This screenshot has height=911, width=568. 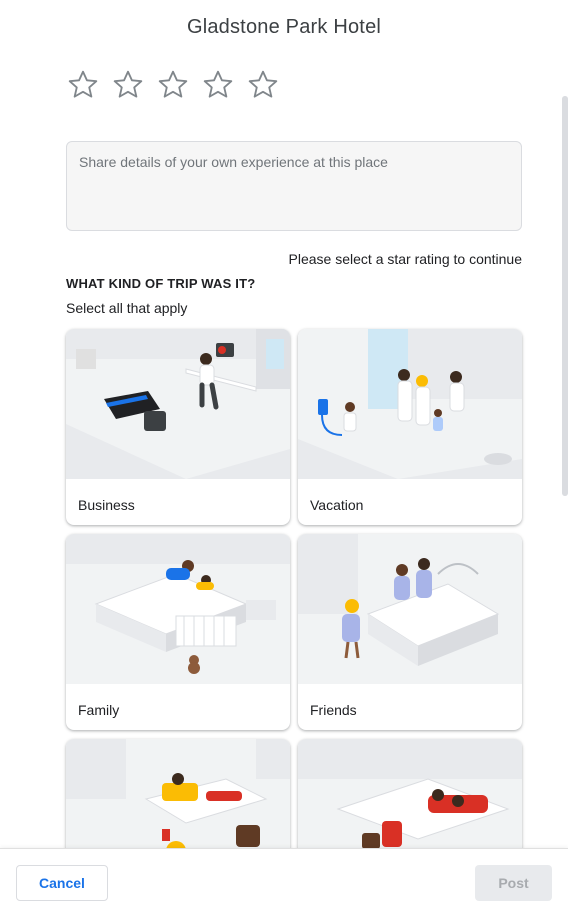 I want to click on scrollbar, so click(x=565, y=296).